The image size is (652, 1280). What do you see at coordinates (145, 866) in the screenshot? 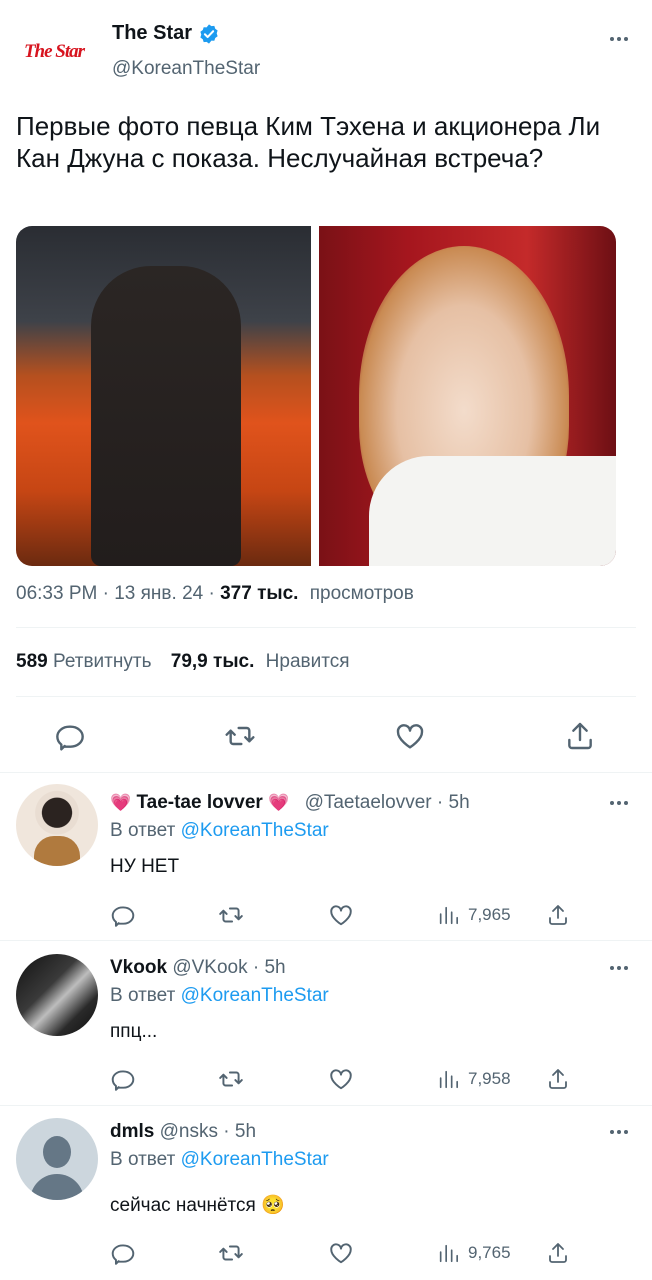
I see `reply-text: НУ НЕТ` at bounding box center [145, 866].